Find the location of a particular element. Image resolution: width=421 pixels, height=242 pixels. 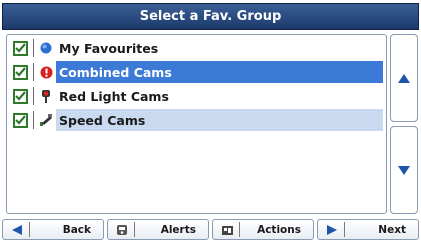

checkbox-my-favourites is located at coordinates (20, 48).